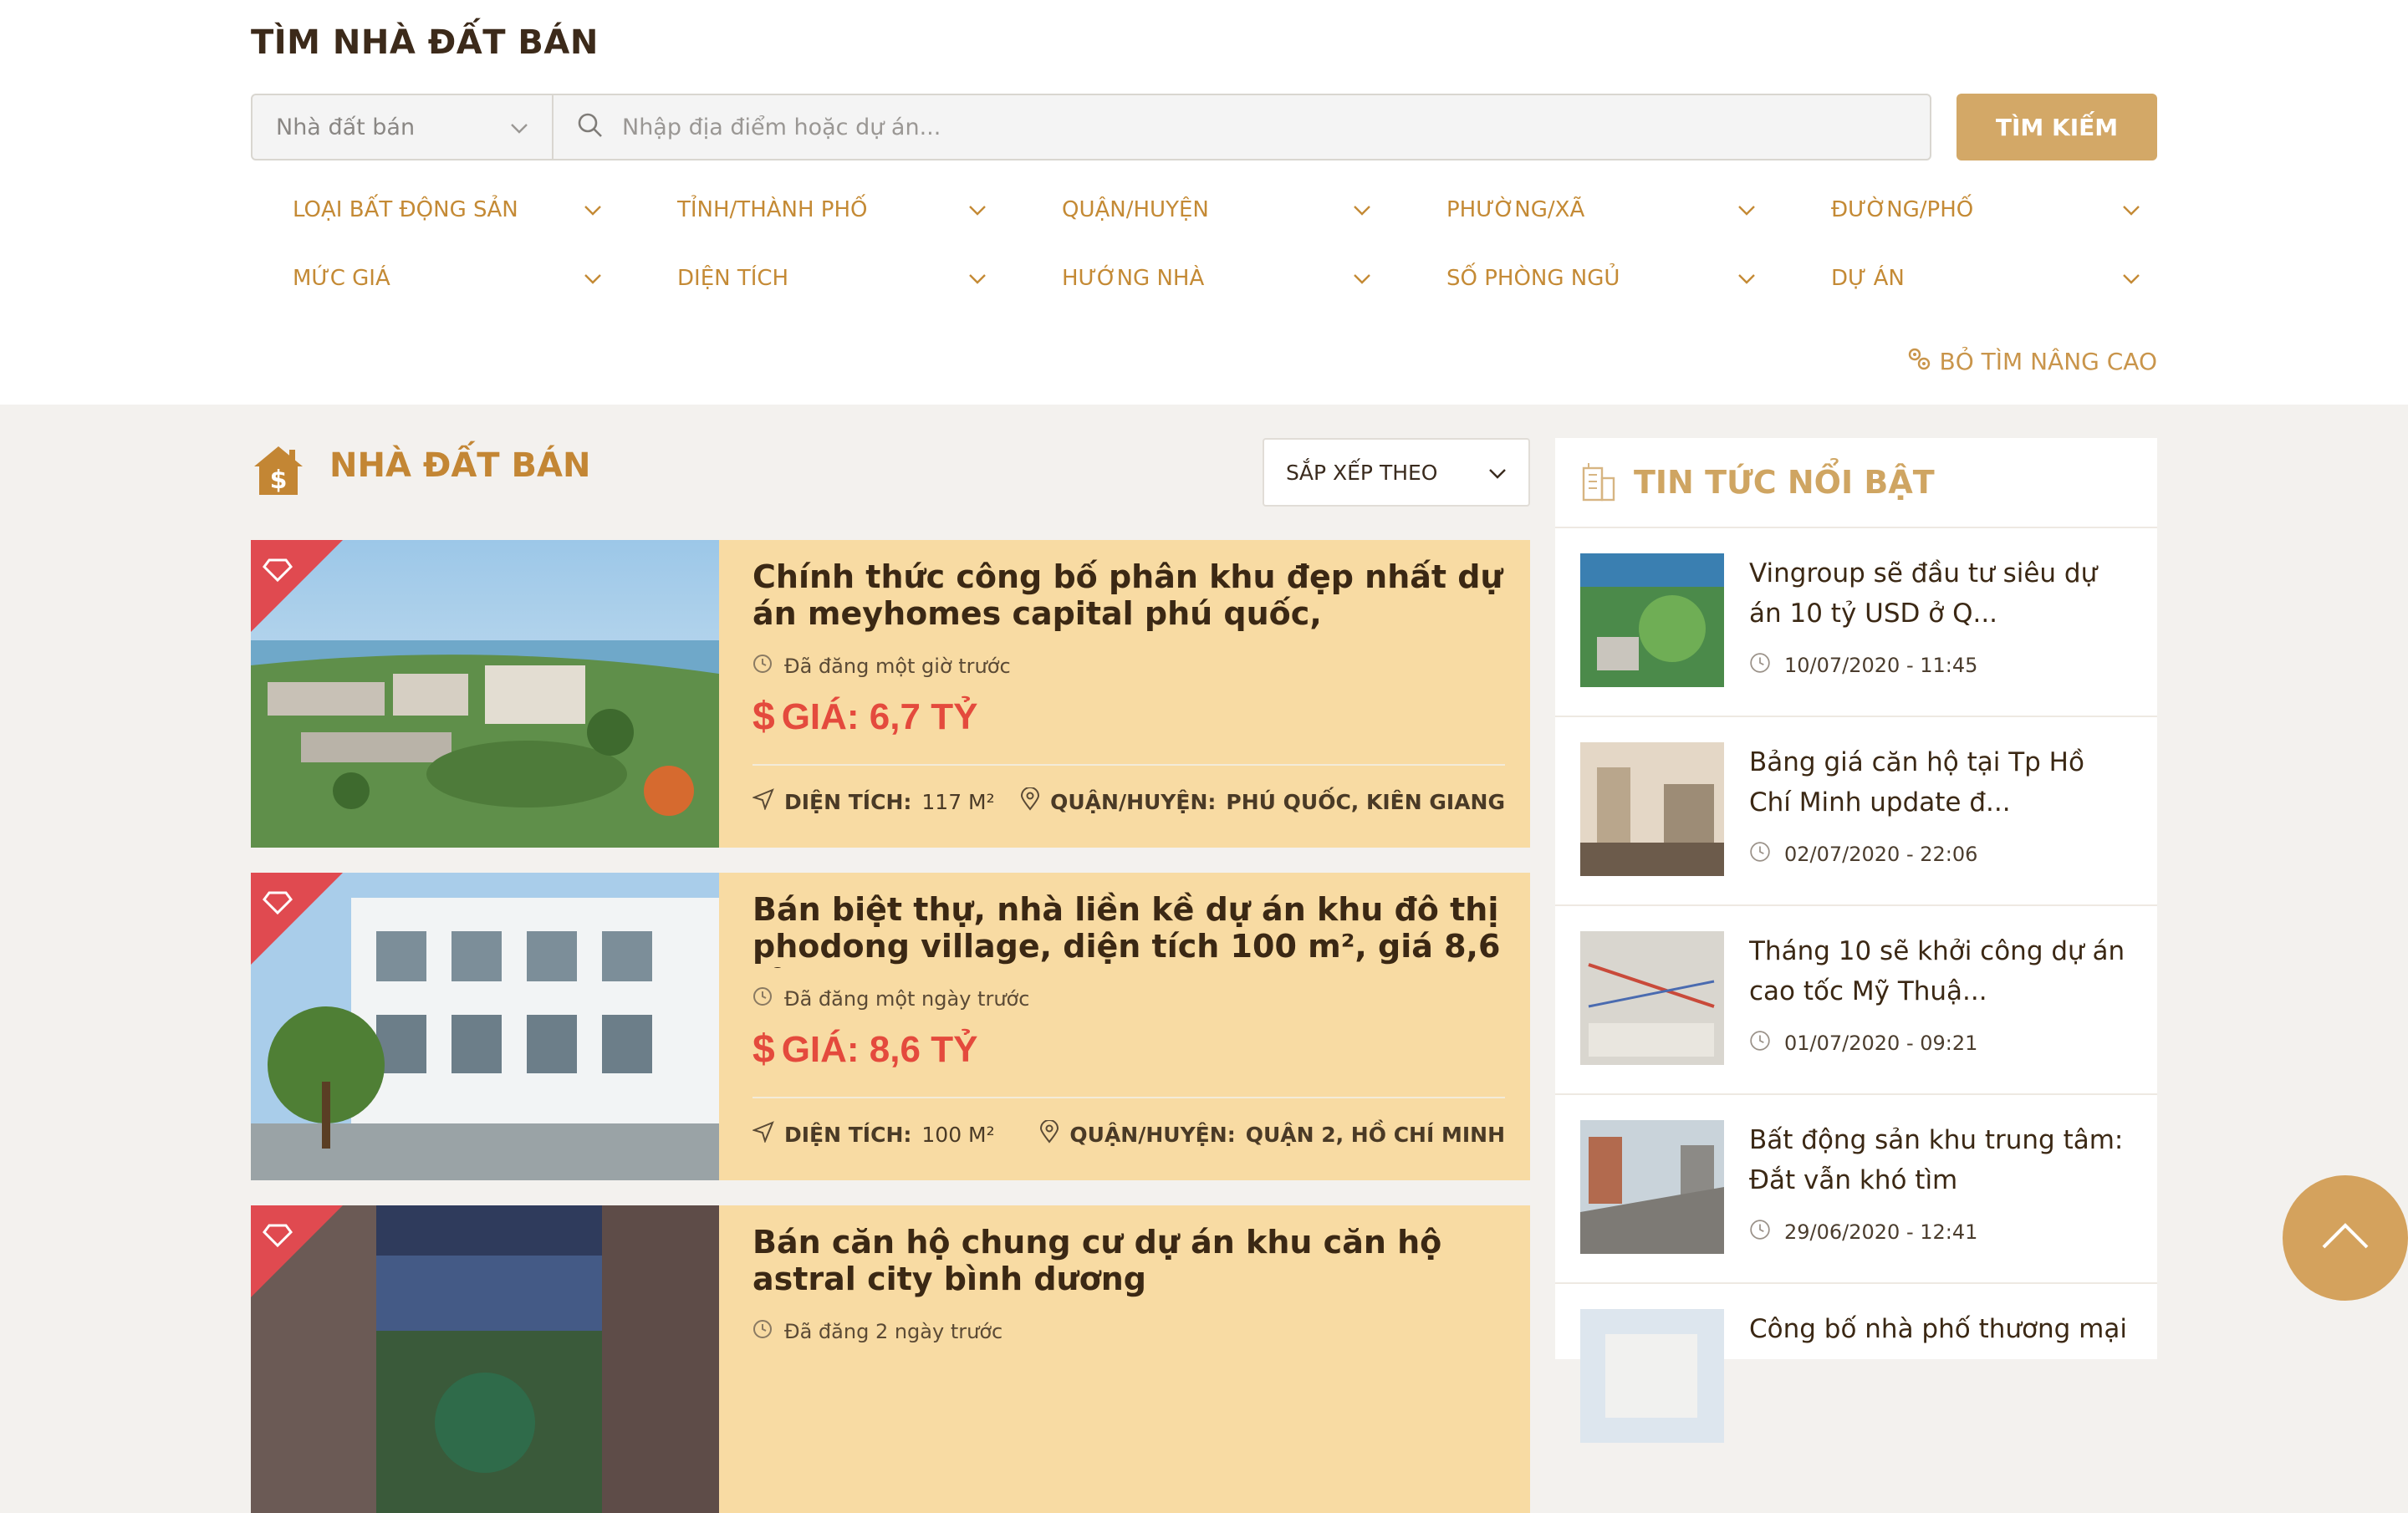  I want to click on filter-label: MỨC GIÁ, so click(341, 278).